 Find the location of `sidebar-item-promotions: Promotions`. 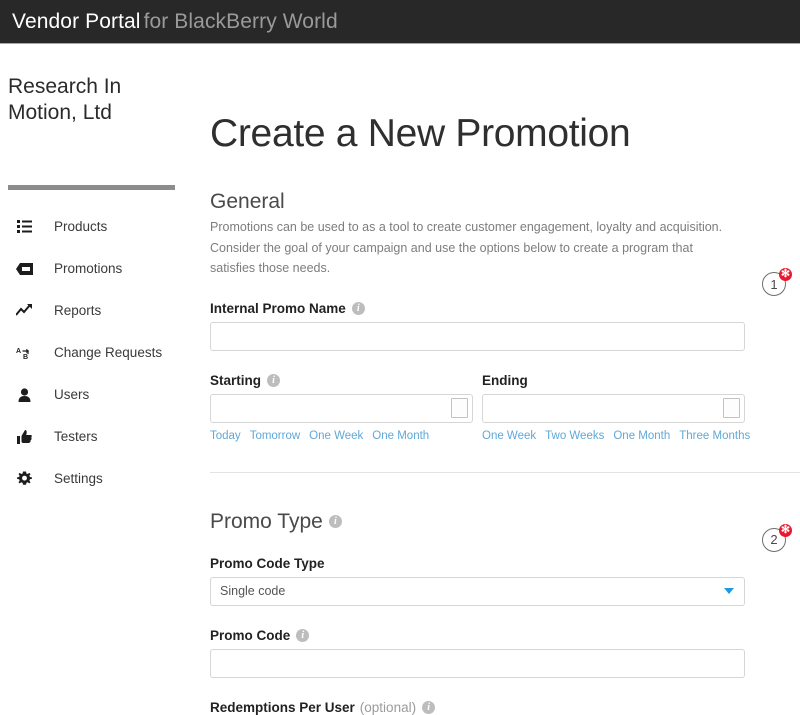

sidebar-item-promotions: Promotions is located at coordinates (100, 269).